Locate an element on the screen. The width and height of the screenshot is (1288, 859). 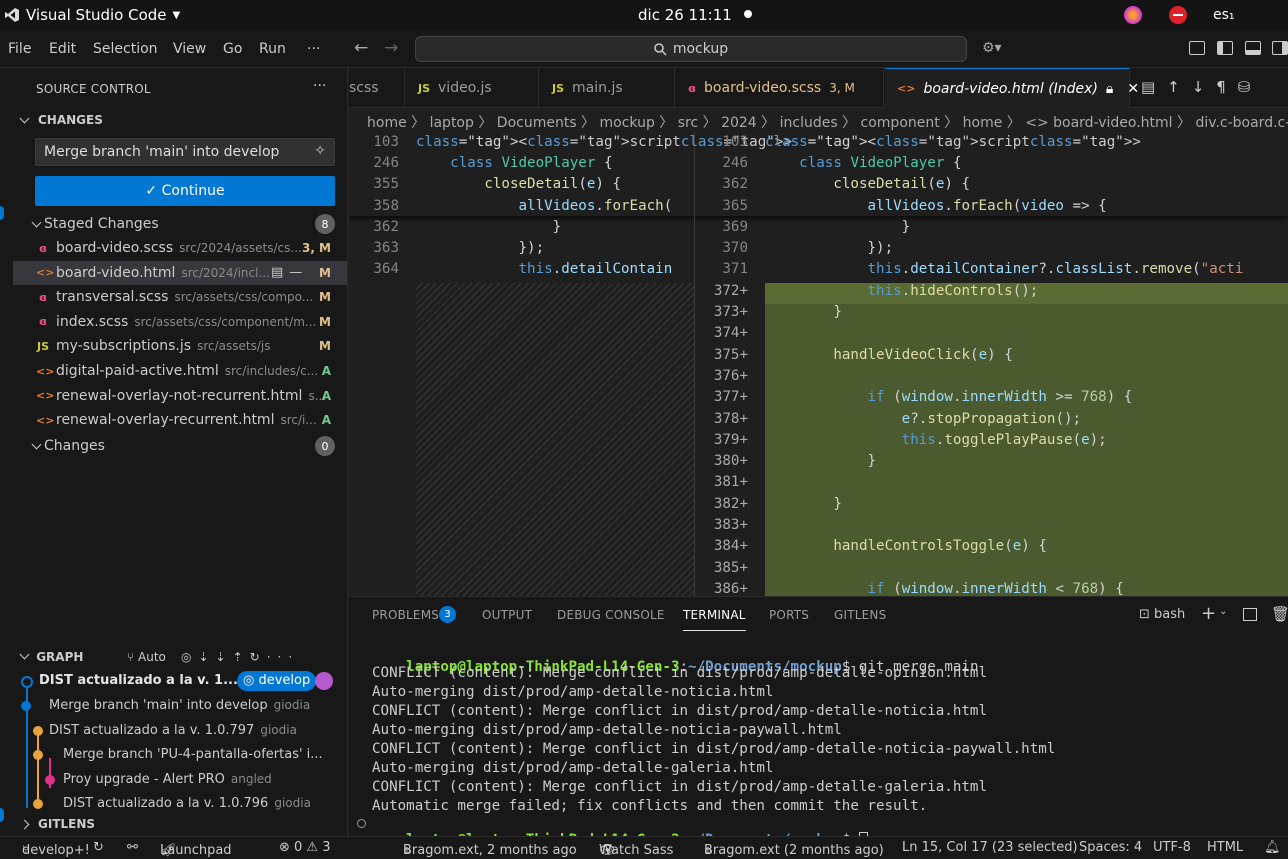
panel-tab-gitlens: GITLENS is located at coordinates (860, 615).